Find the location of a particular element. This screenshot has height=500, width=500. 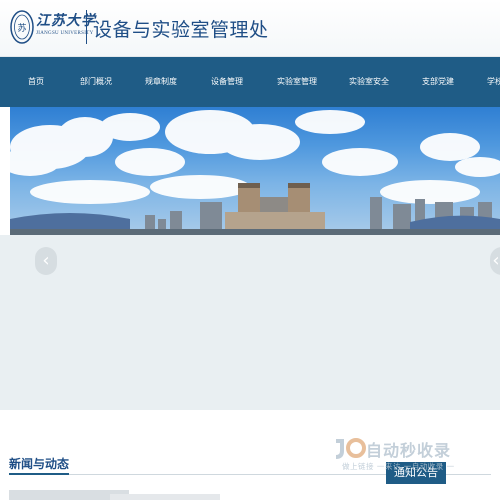

nav-item-lab-safety: 实验室安全 is located at coordinates (369, 82).